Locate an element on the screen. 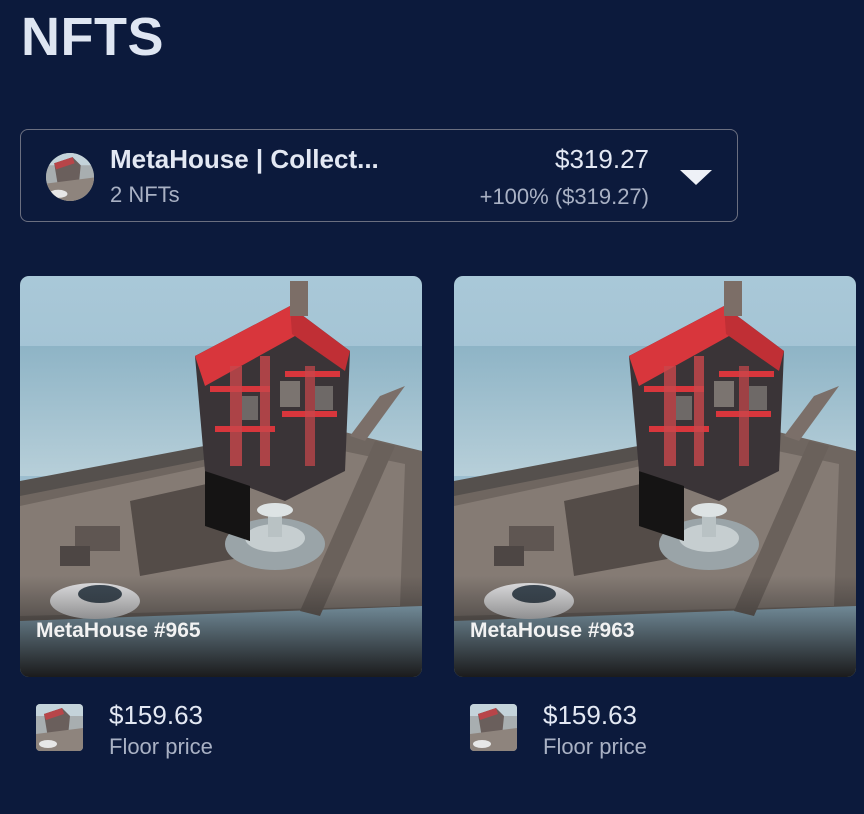 This screenshot has width=864, height=814. collection-value-change: +100% ($319.27) is located at coordinates (564, 196).